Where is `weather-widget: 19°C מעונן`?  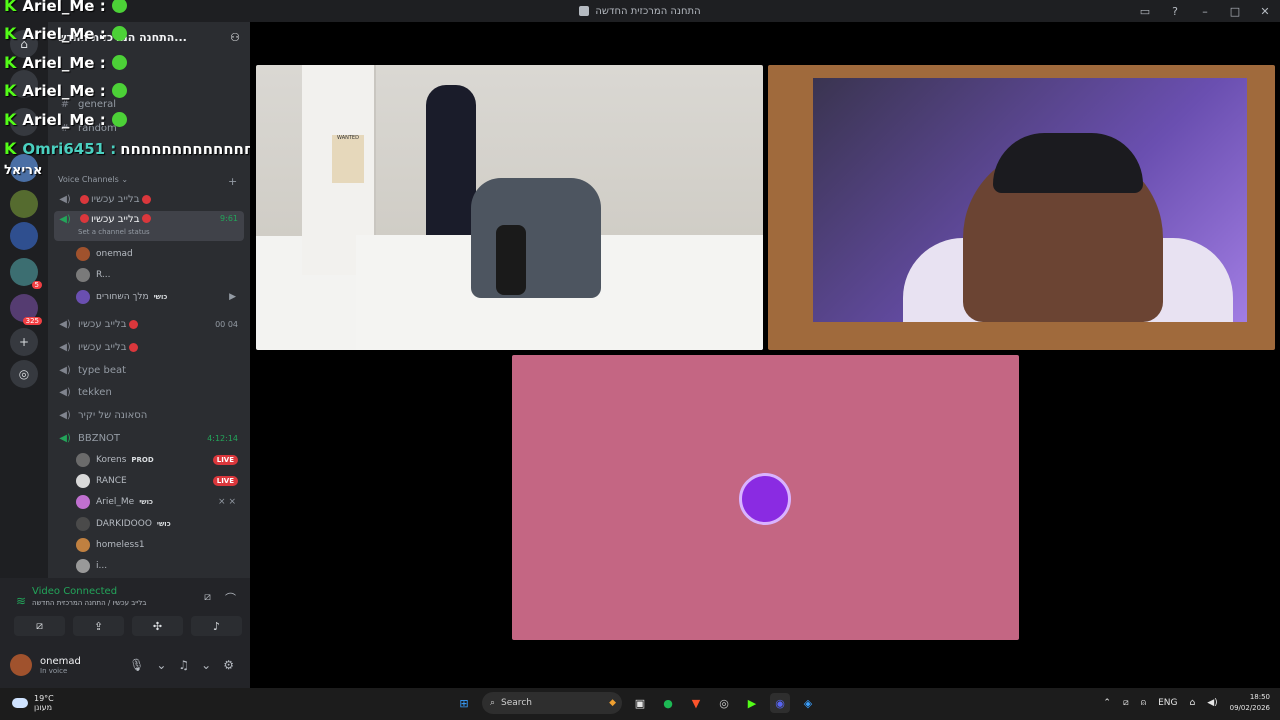
weather-widget: 19°C מעונן is located at coordinates (33, 703).